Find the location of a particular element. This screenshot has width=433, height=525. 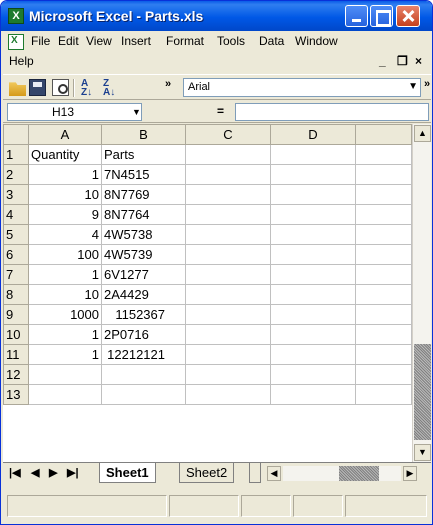

select-all-corner is located at coordinates (16, 134).